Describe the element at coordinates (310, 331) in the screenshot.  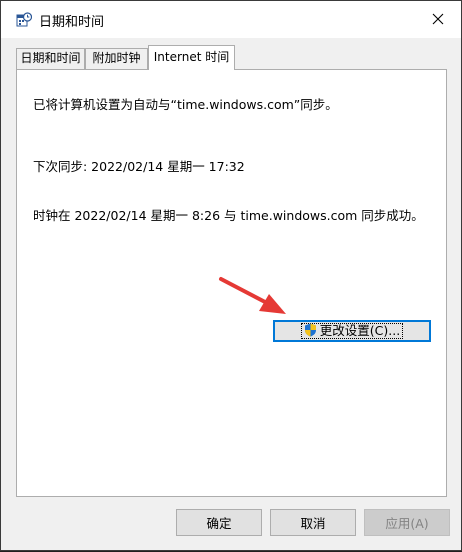
I see `uac-shield-icon` at that location.